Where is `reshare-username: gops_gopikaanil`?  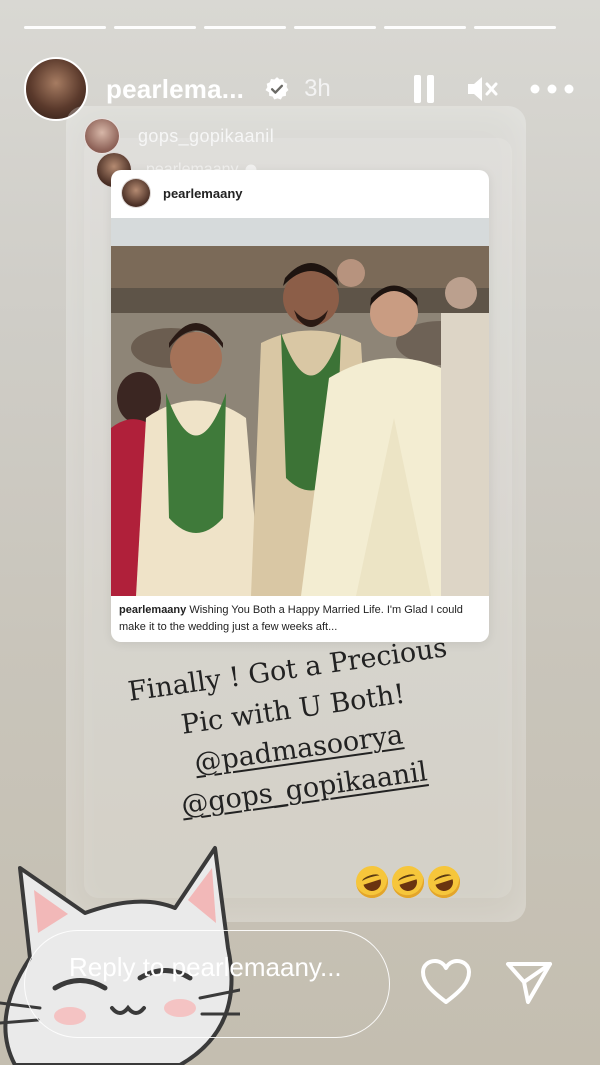
reshare-username: gops_gopikaanil is located at coordinates (206, 135).